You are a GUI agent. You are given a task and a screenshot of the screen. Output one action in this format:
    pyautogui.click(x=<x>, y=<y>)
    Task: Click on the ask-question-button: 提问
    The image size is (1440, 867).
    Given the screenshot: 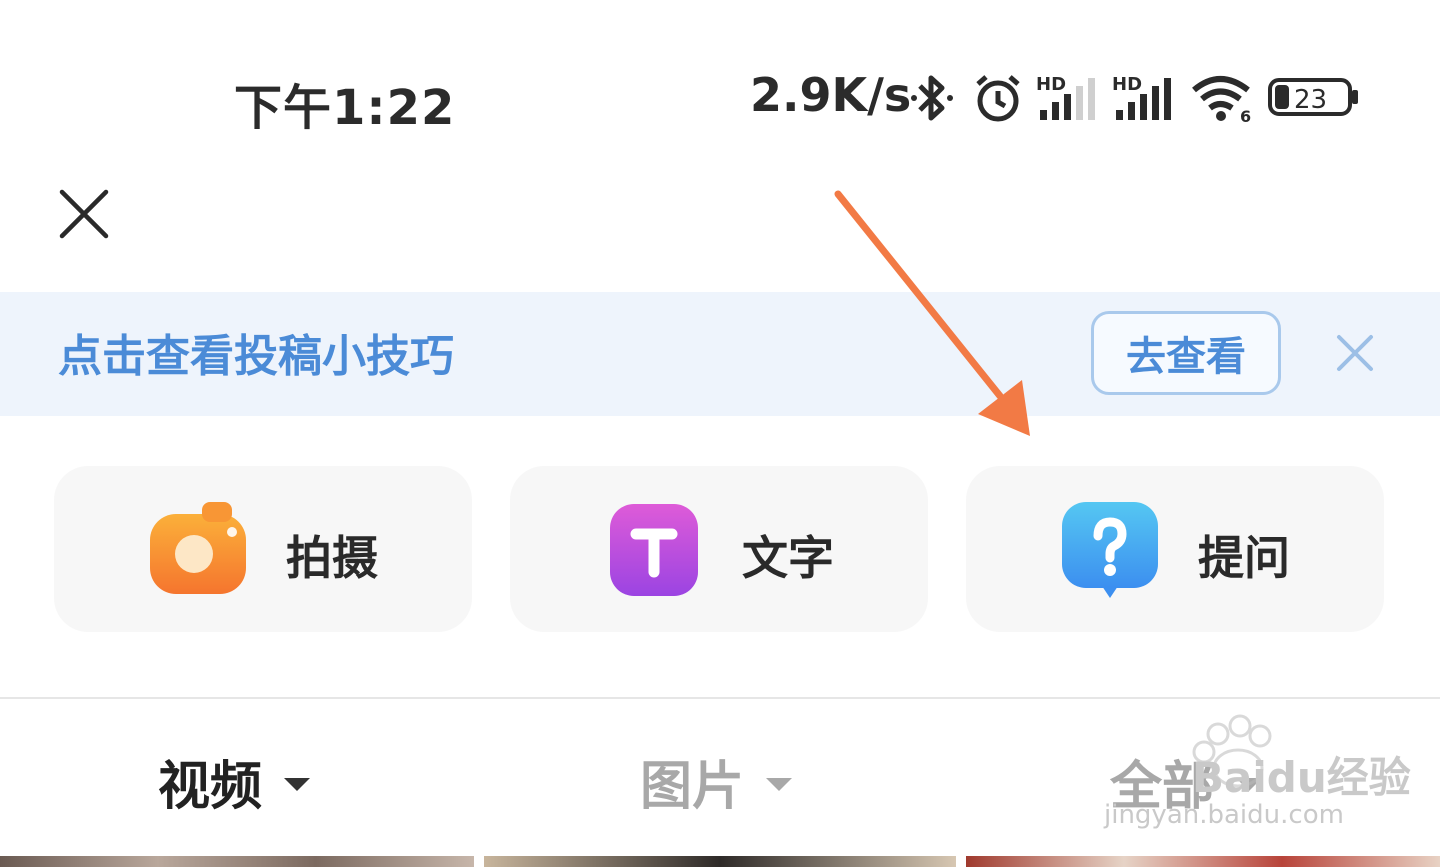 What is the action you would take?
    pyautogui.click(x=1175, y=549)
    